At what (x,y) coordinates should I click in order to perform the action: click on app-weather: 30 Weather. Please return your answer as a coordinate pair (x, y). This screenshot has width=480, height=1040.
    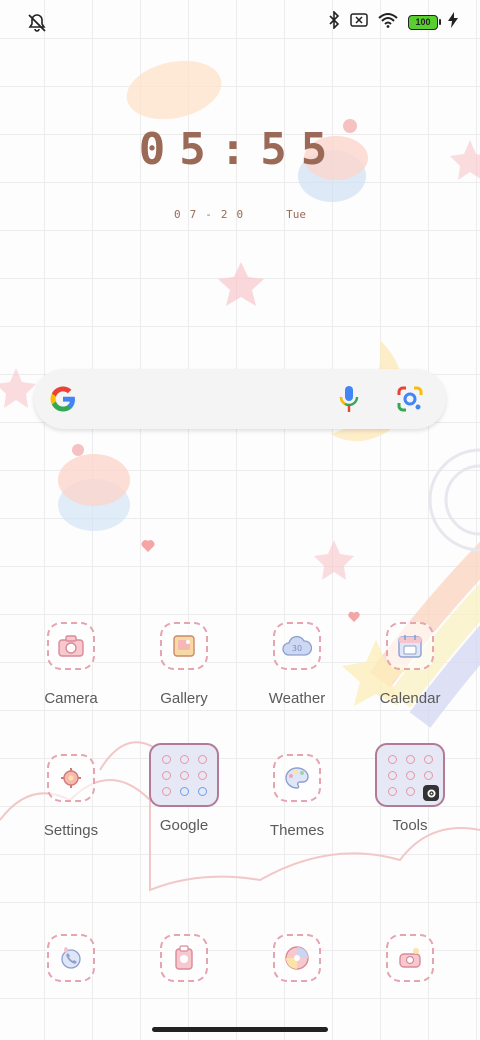
    Looking at the image, I should click on (297, 664).